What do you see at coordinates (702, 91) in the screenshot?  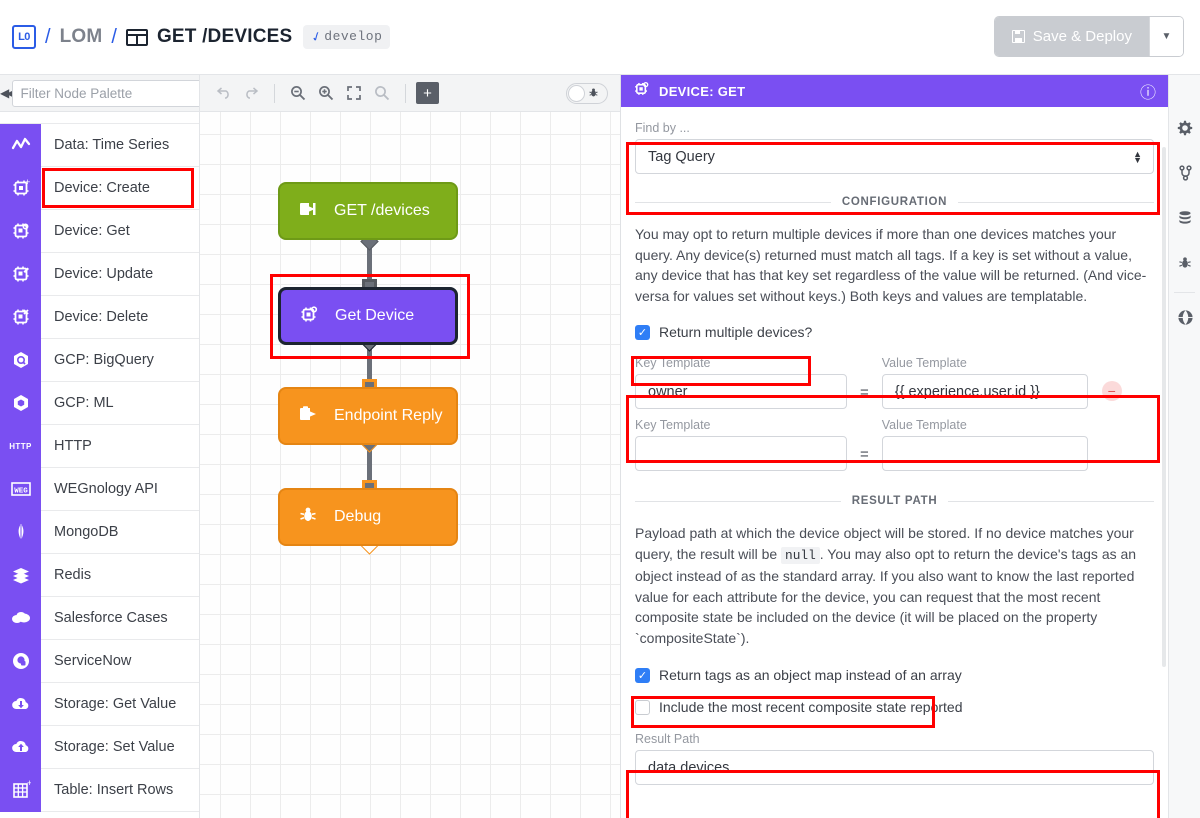 I see `panel-title: DEVICE: GET` at bounding box center [702, 91].